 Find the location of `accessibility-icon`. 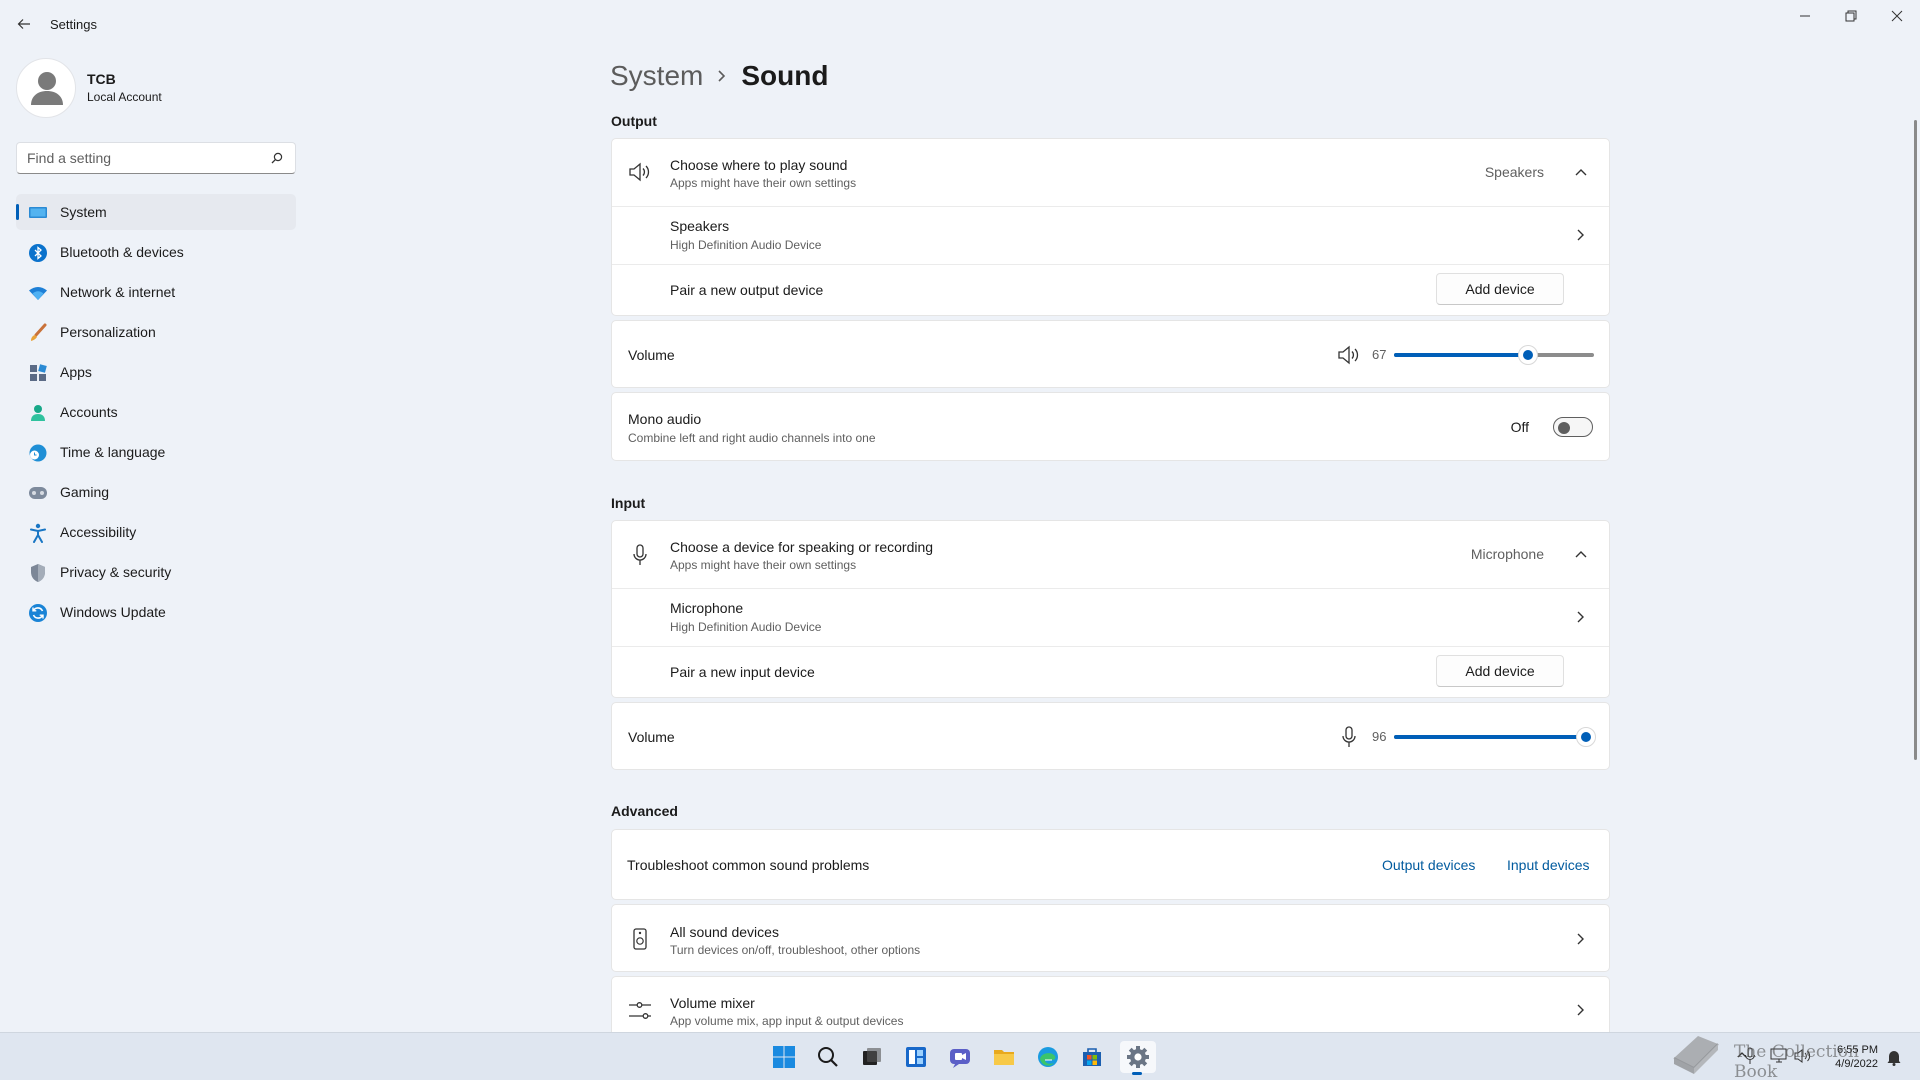

accessibility-icon is located at coordinates (38, 533).